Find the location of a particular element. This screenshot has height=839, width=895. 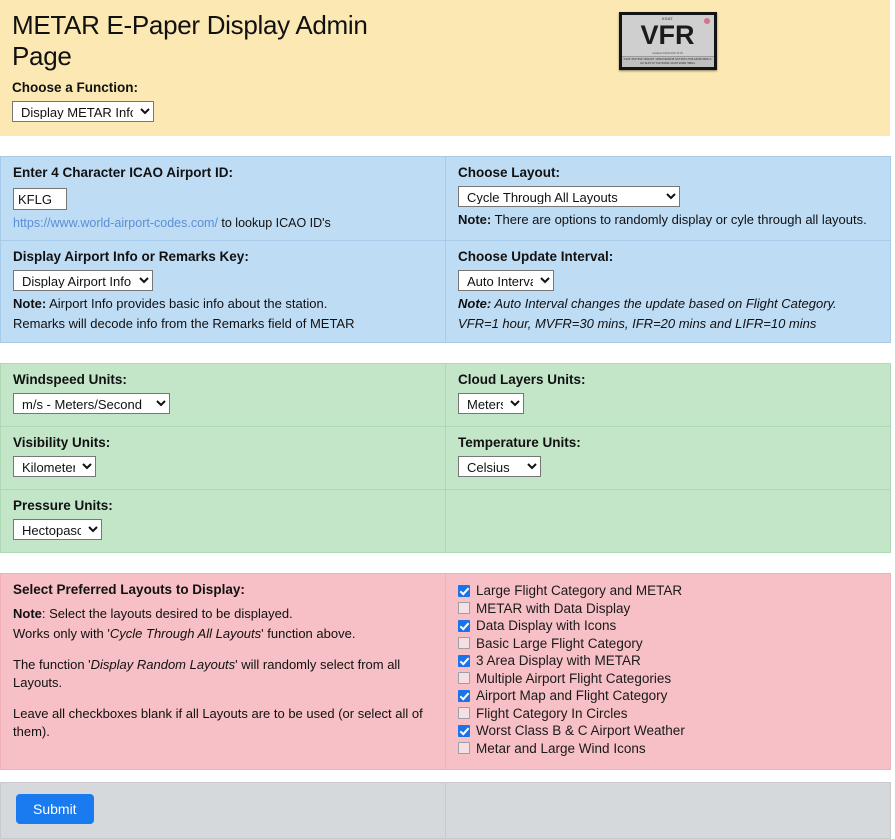

layout-checkbox-label: Large Flight Category and METAR is located at coordinates (579, 591).